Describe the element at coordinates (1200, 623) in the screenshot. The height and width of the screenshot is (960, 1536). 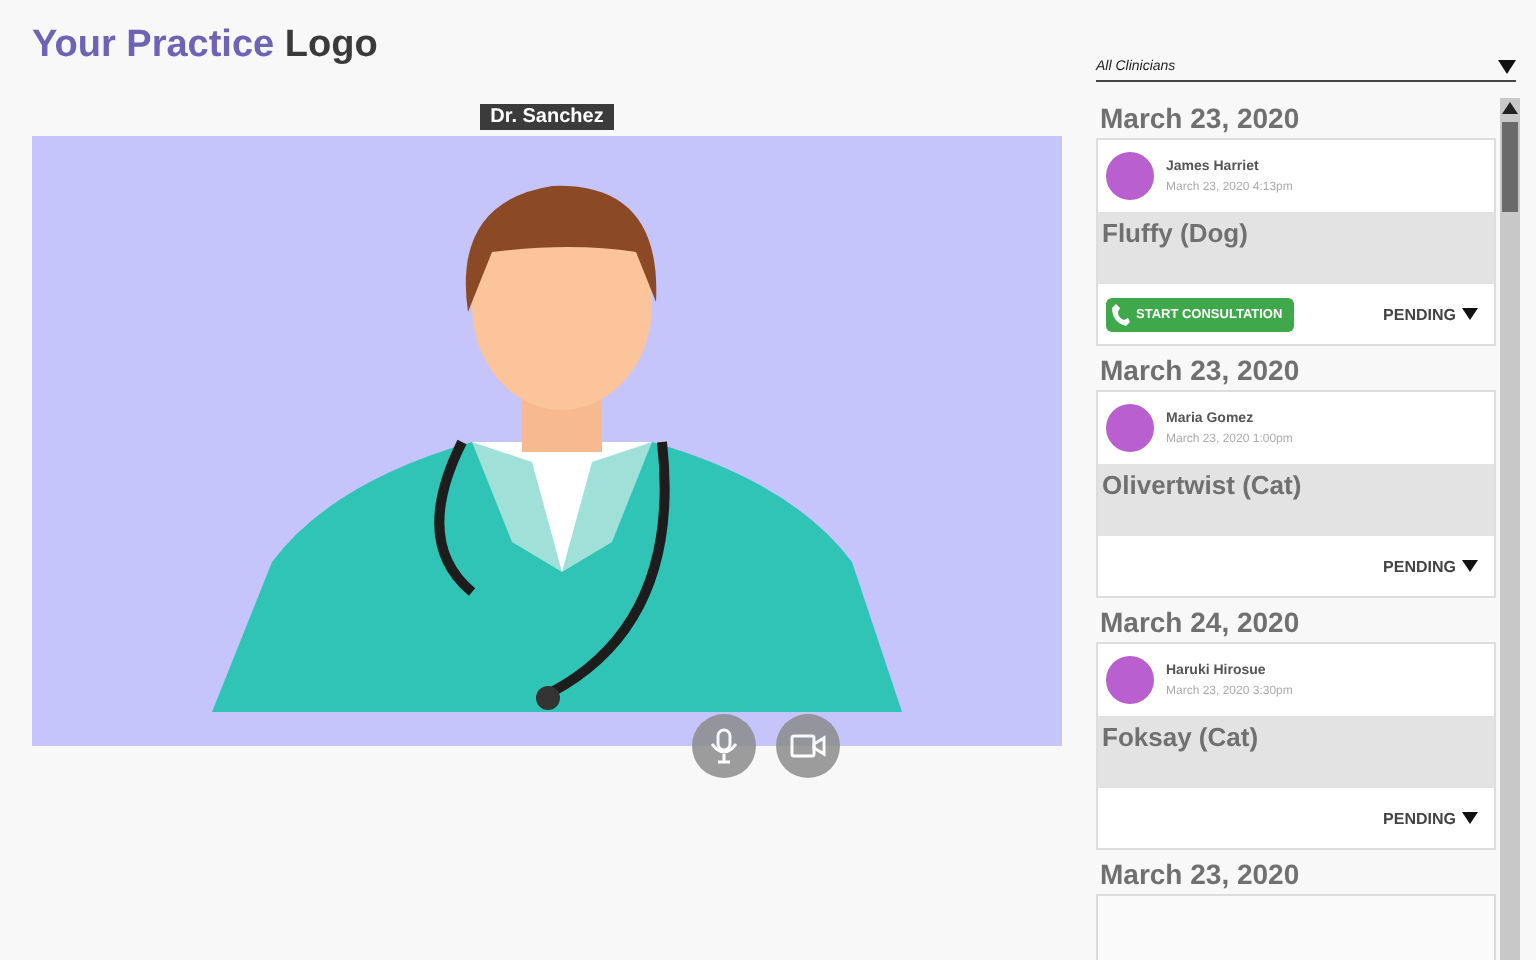
I see `date-heading: March 24, 2020` at that location.